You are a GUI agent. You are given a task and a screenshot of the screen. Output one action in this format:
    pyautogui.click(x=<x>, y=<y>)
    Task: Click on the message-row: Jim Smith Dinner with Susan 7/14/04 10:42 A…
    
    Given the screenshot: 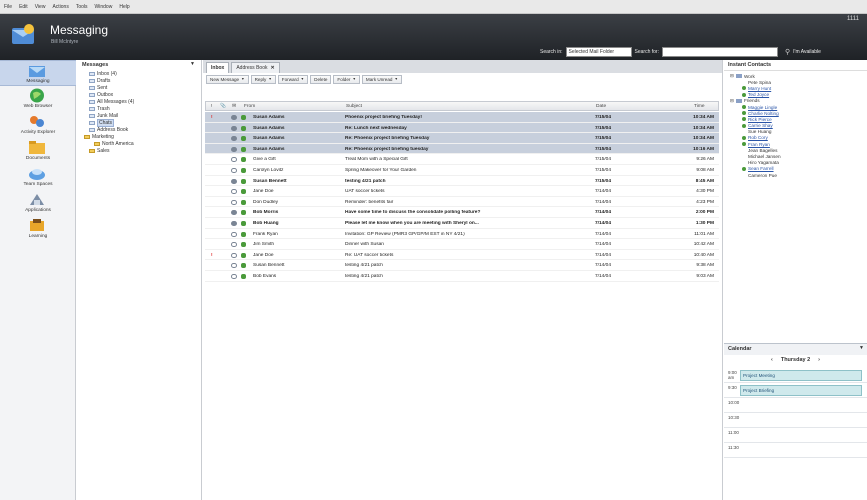 What is the action you would take?
    pyautogui.click(x=462, y=244)
    